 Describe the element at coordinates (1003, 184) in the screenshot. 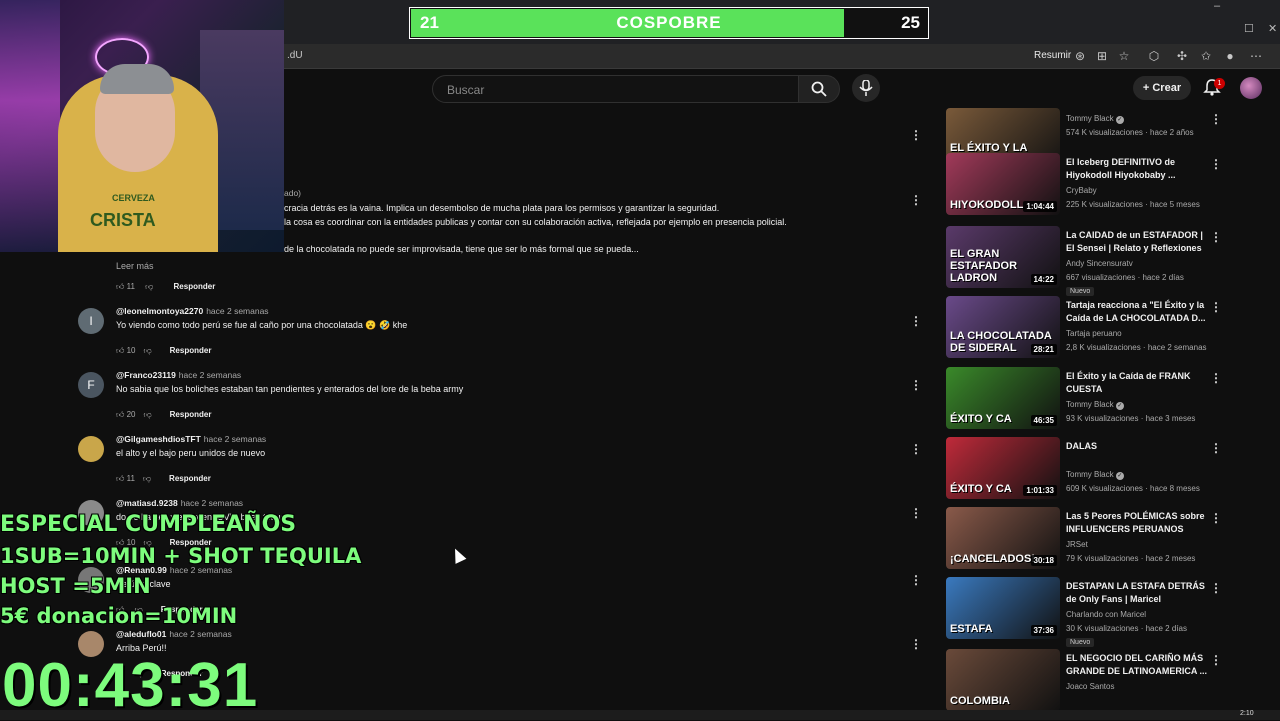

I see `video-thumbnail: HIYOKODOLL 1:04:44` at that location.